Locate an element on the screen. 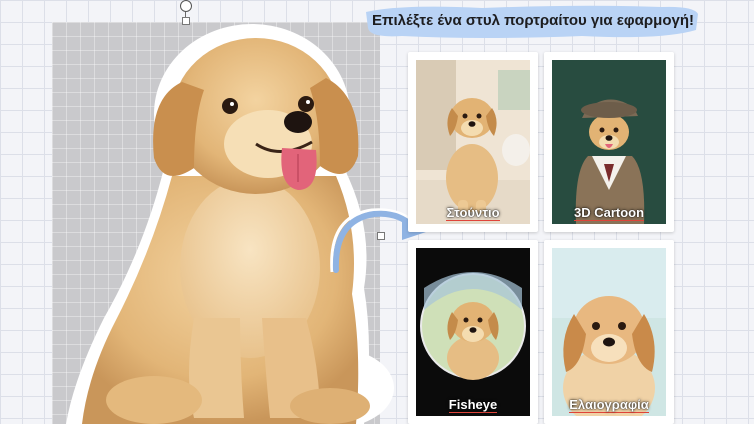 This screenshot has width=754, height=424. oil-painting-thumbnail is located at coordinates (609, 332).